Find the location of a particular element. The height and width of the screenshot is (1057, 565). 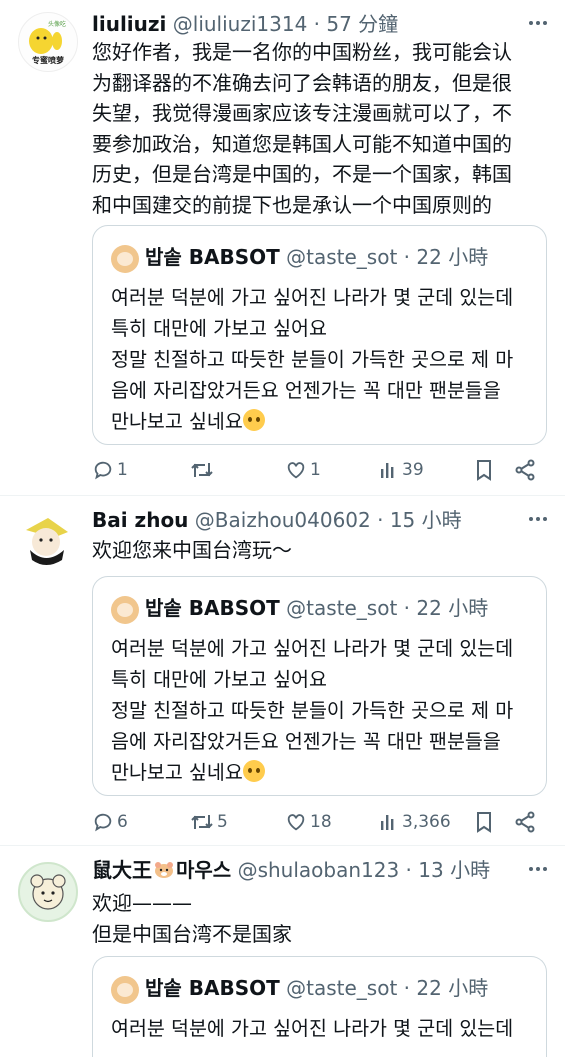

like-button: 1 is located at coordinates (303, 470).